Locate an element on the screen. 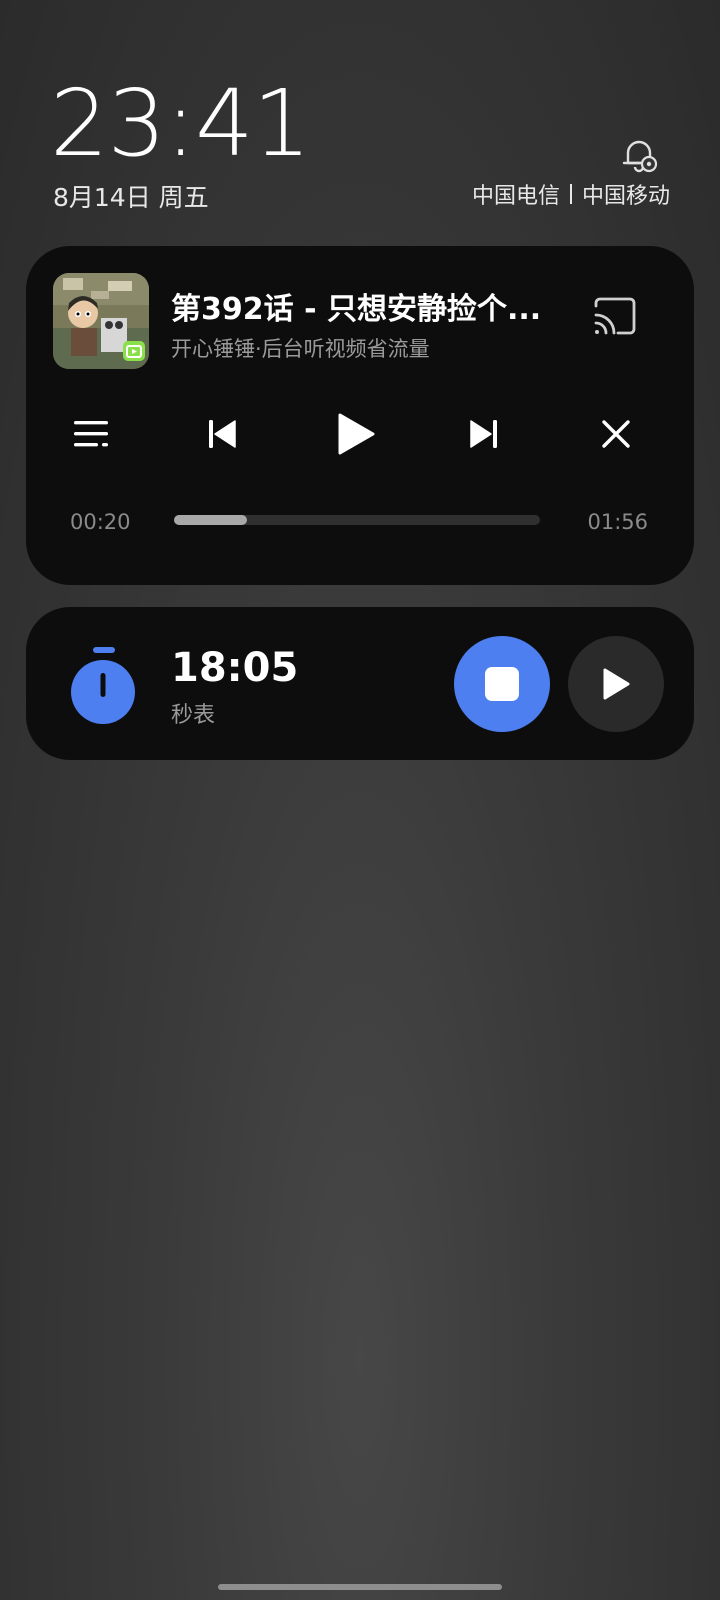  carrier-1: 中国电信 is located at coordinates (515, 196).